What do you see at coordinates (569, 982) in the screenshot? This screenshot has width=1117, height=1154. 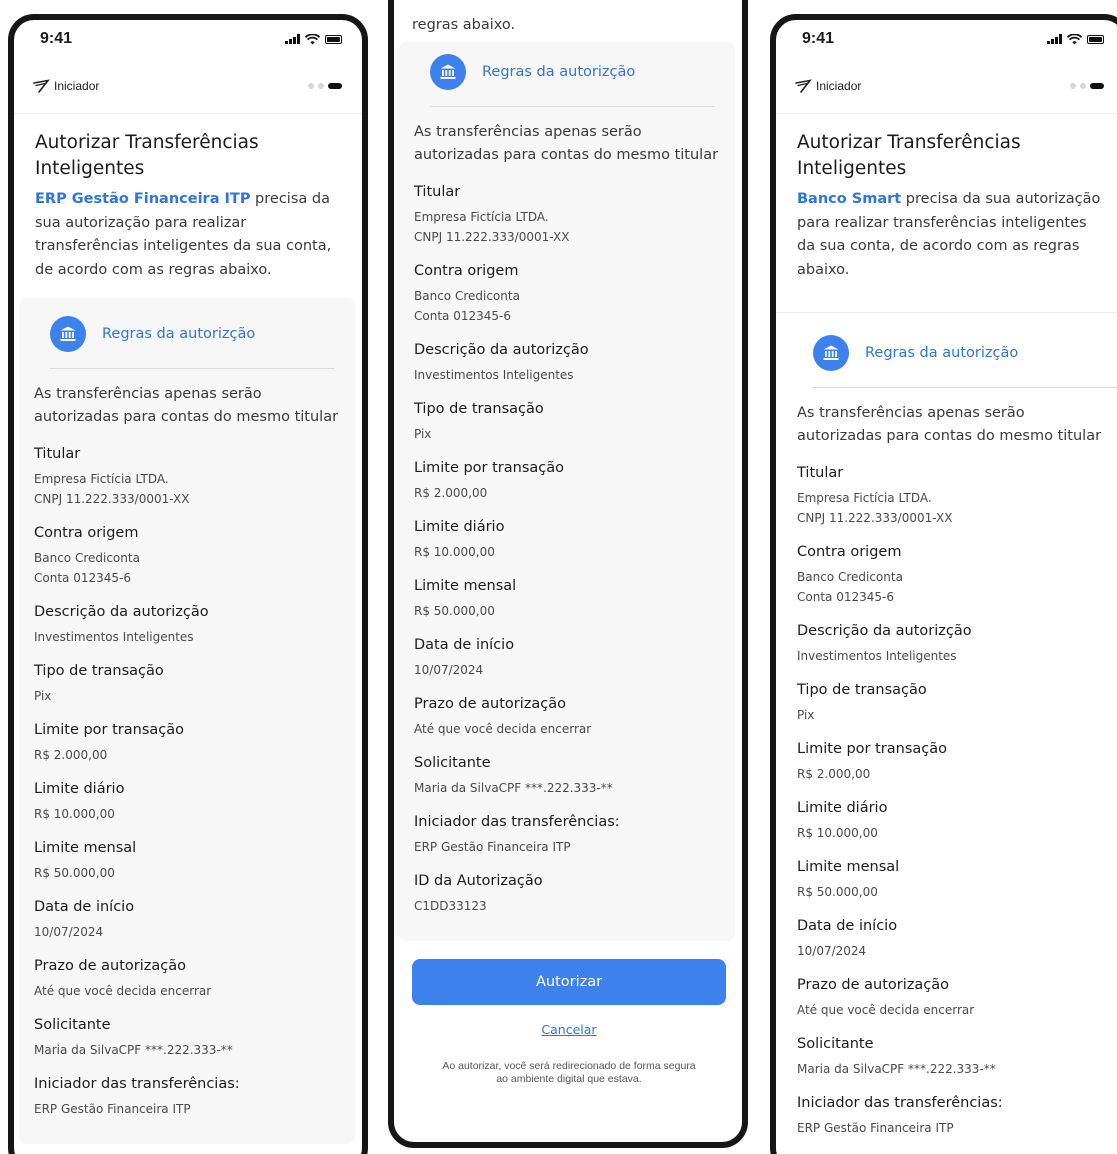 I see `authorize-button: Autorizar` at bounding box center [569, 982].